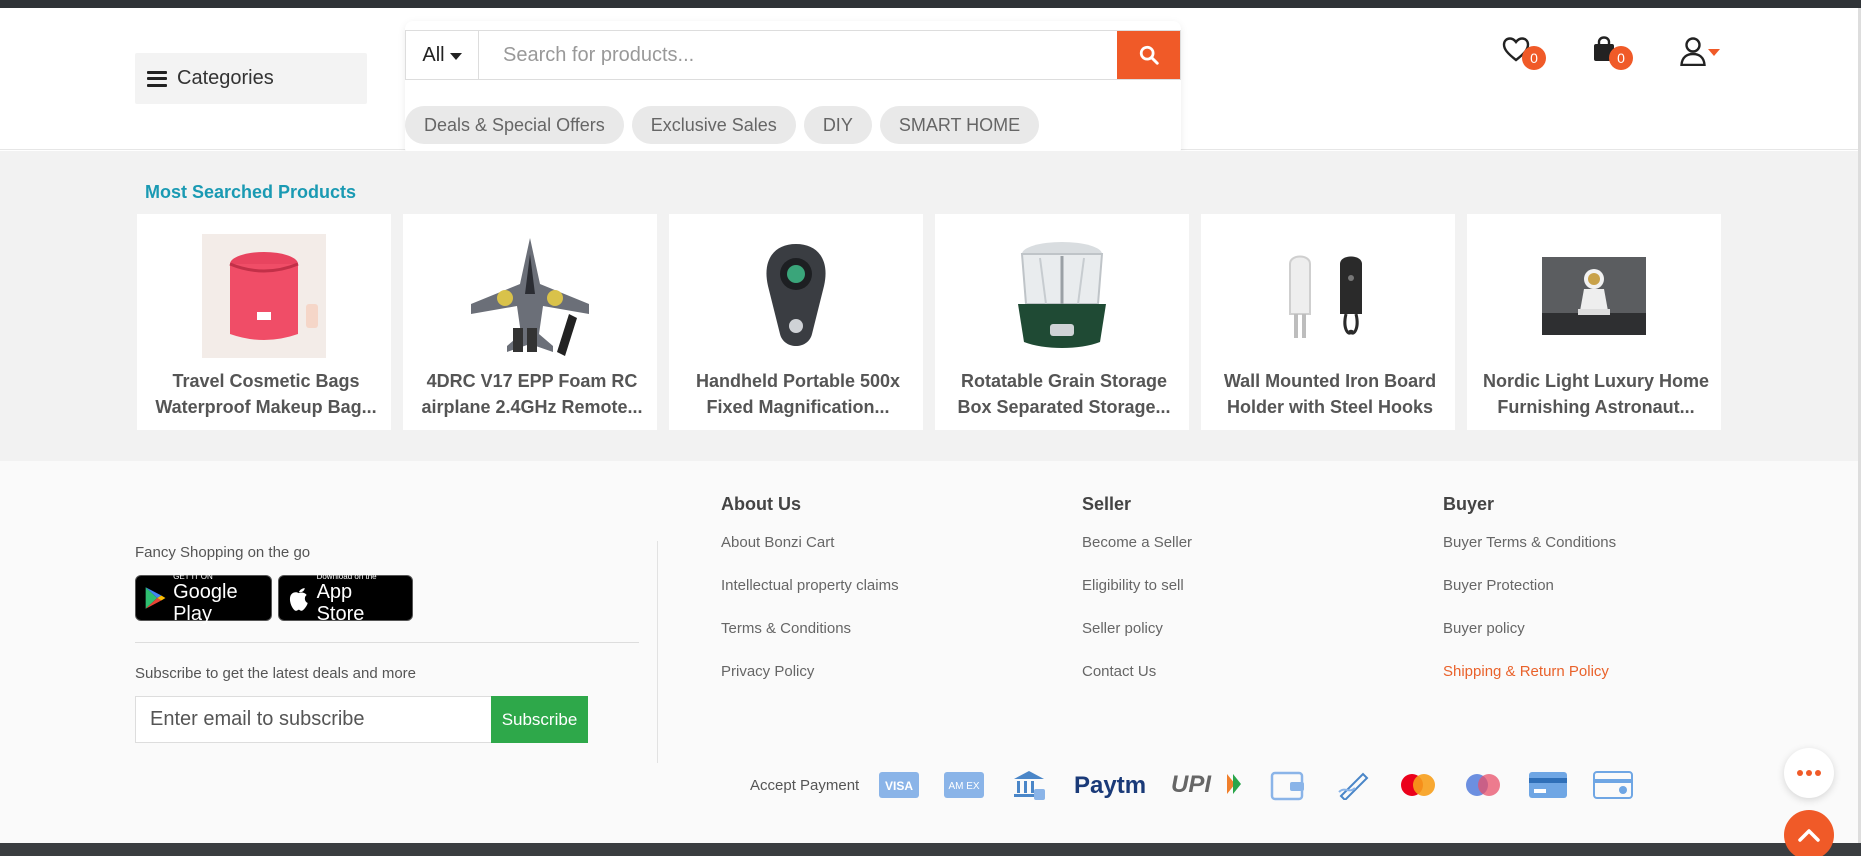 The height and width of the screenshot is (856, 1861). I want to click on link-about-bonzi-cart: About Bonzi Cart, so click(810, 554).